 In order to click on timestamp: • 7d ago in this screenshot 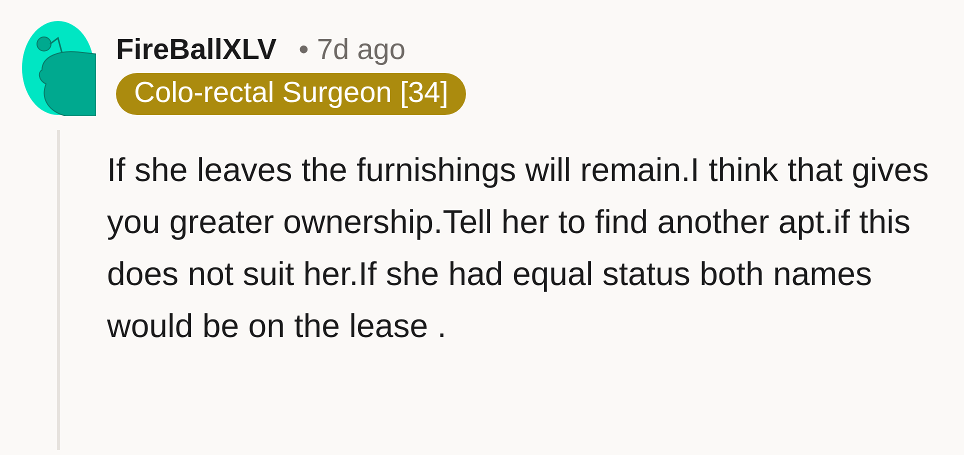, I will do `click(352, 50)`.